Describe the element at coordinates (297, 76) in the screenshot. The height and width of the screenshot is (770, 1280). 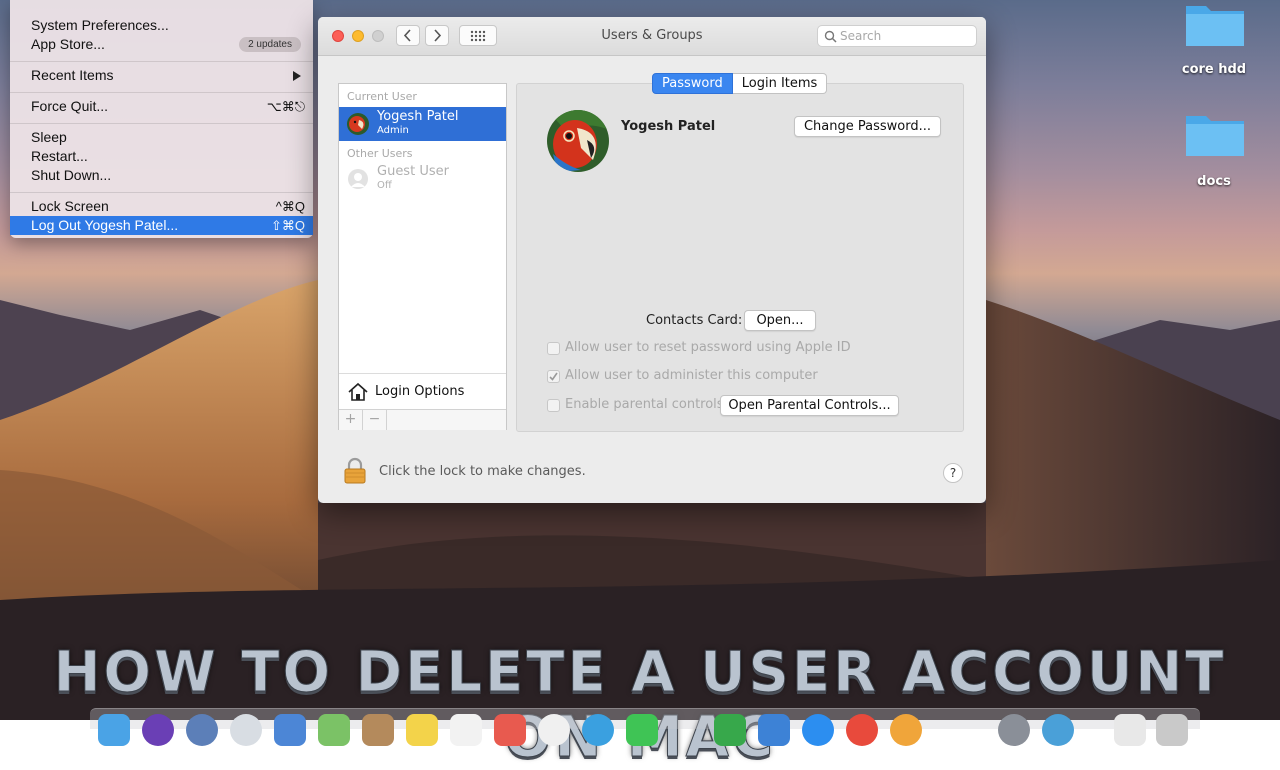
I see `submenu-arrow-icon` at that location.